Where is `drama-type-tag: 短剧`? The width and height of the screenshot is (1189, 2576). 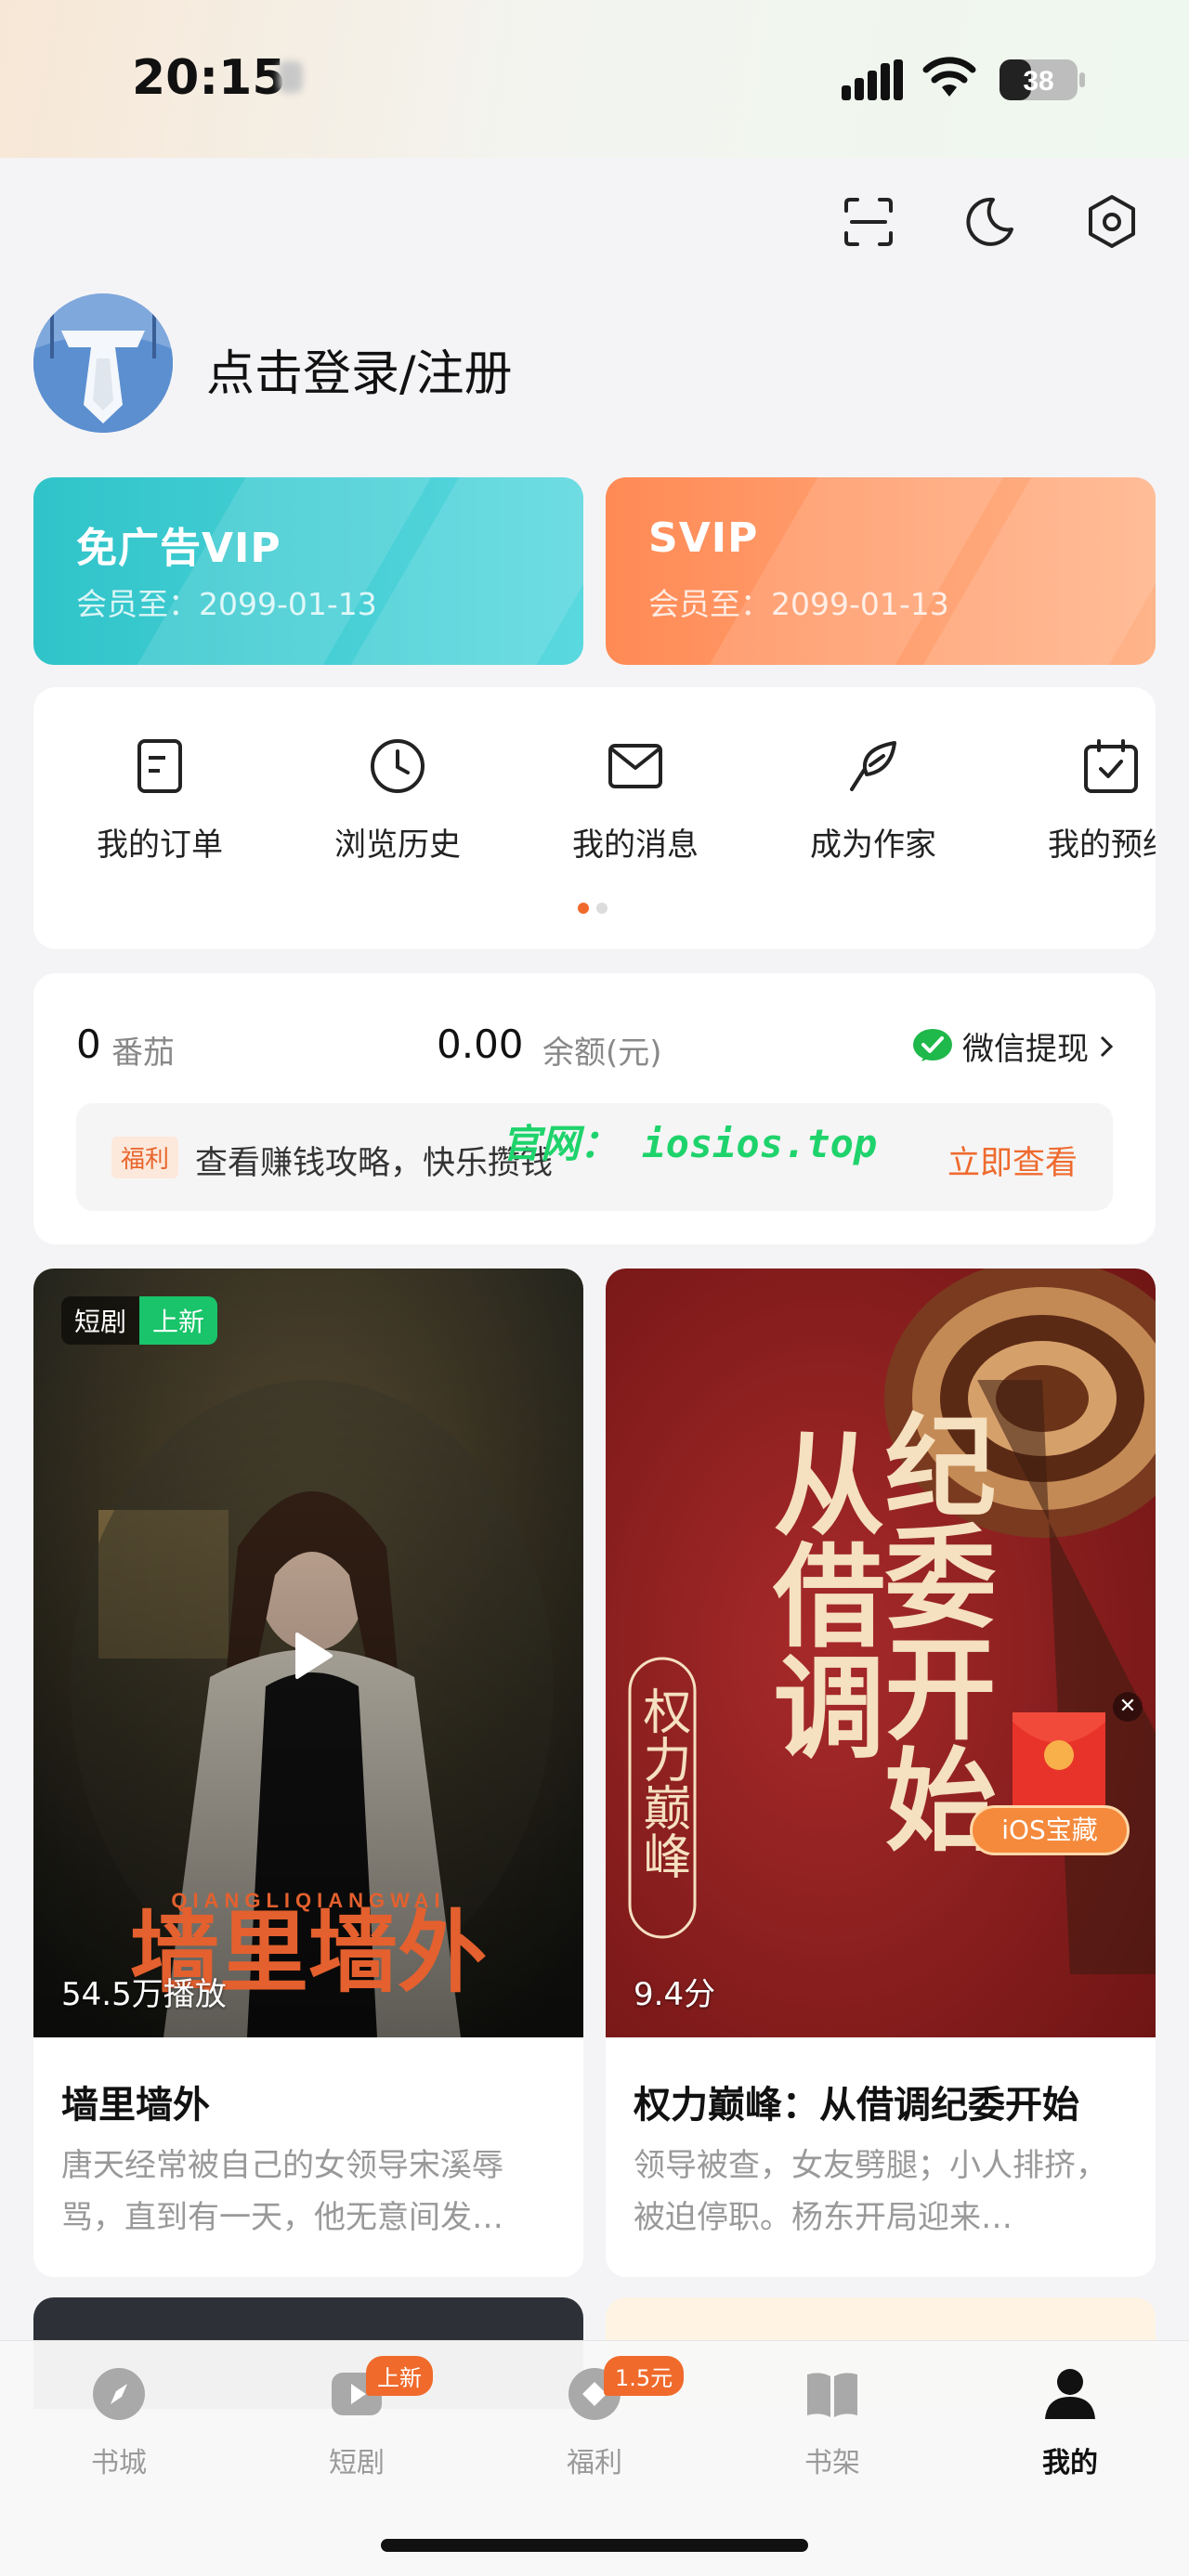
drama-type-tag: 短剧 is located at coordinates (100, 1321).